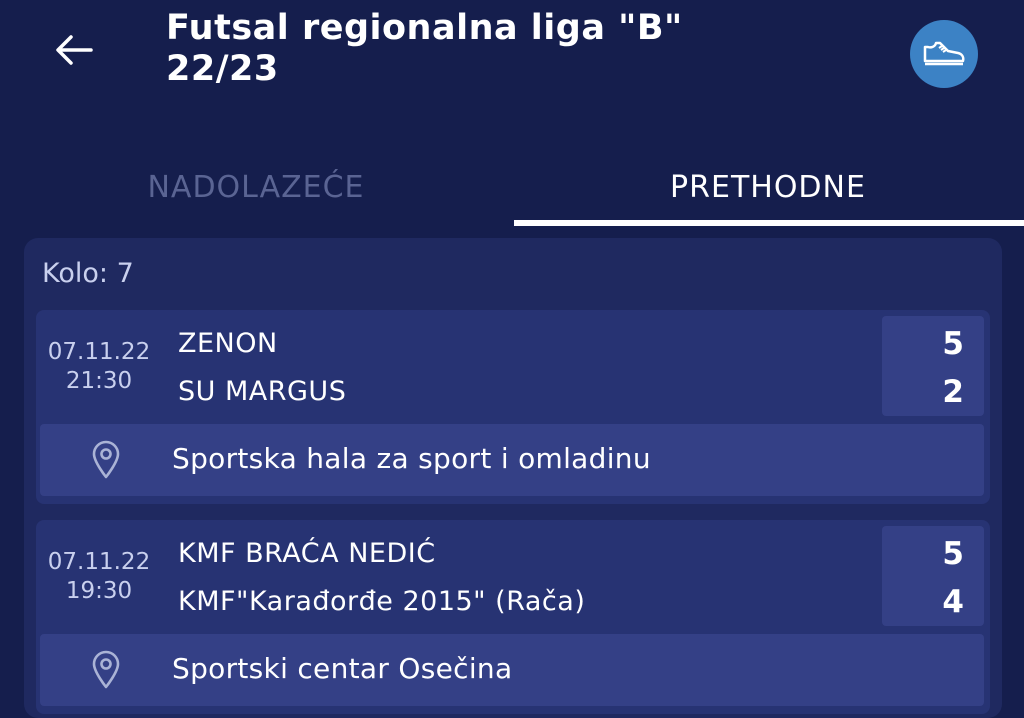 The image size is (1024, 718). Describe the element at coordinates (262, 391) in the screenshot. I see `away-team: SU MARGUS` at that location.